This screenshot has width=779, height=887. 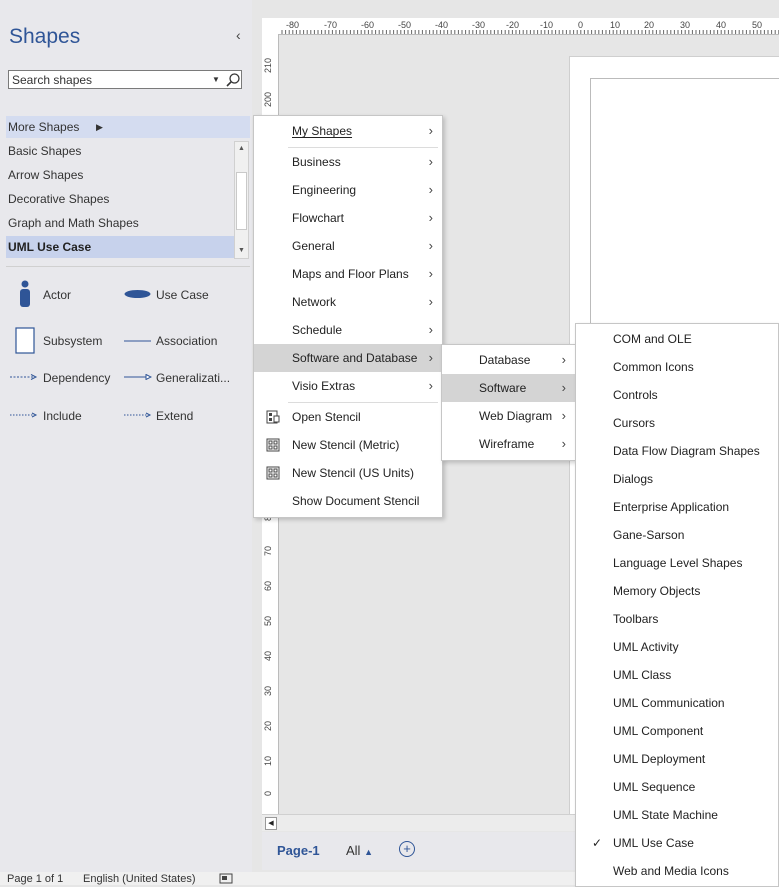 What do you see at coordinates (271, 823) in the screenshot?
I see `scroll-left-icon: ◀` at bounding box center [271, 823].